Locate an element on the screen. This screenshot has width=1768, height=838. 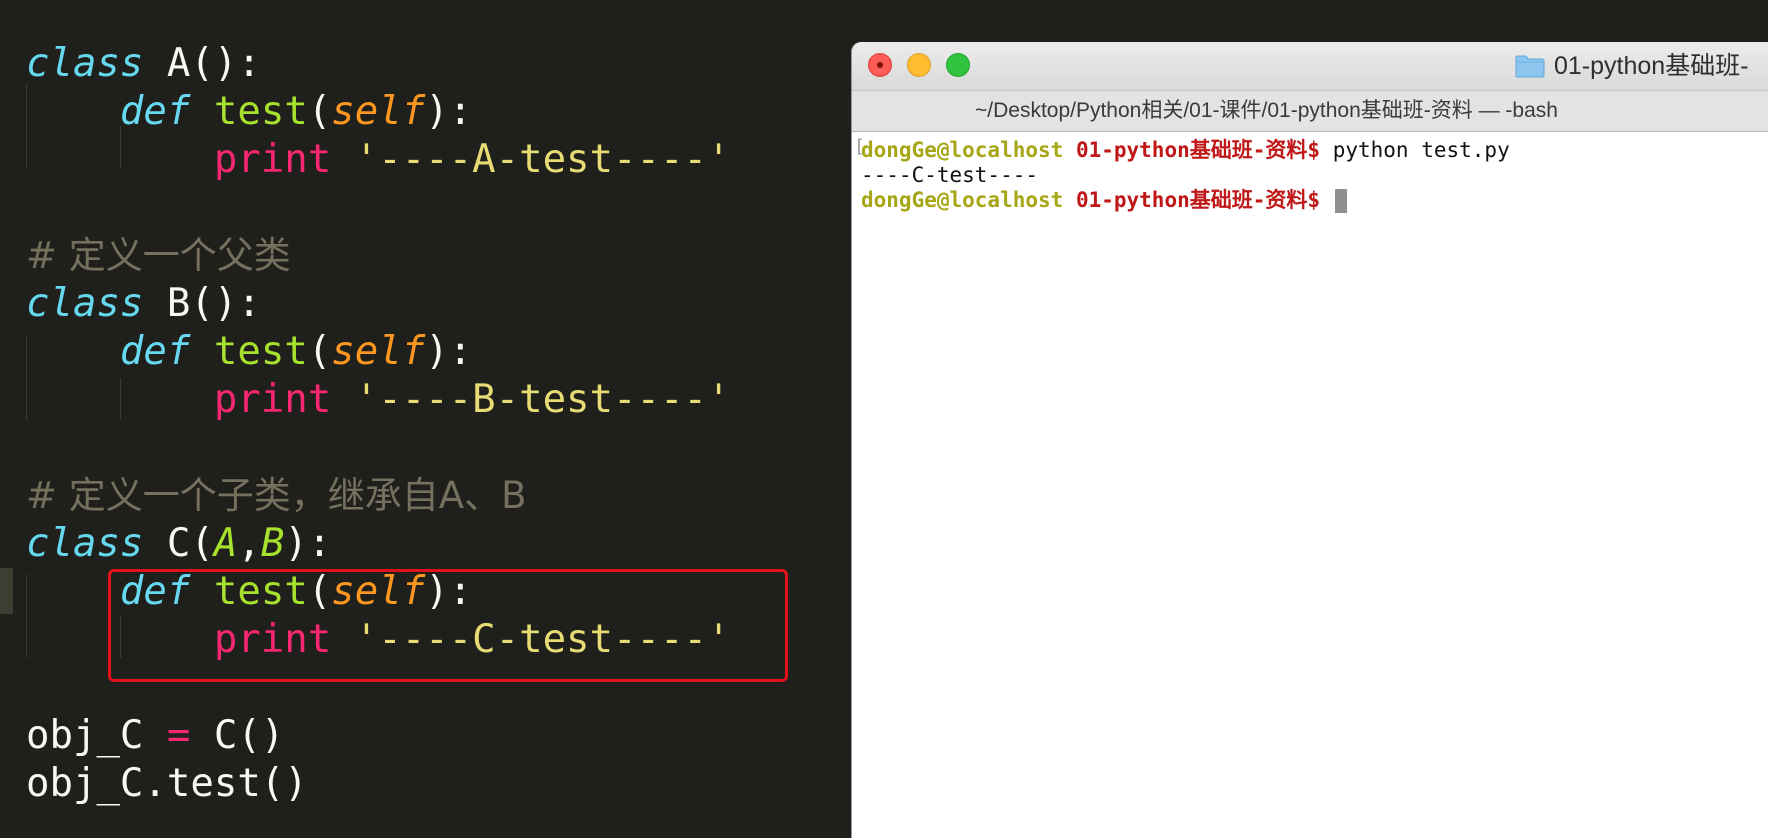
terminal-line: dongGe@localhost 01-python基础班-资料$ is located at coordinates (1104, 200).